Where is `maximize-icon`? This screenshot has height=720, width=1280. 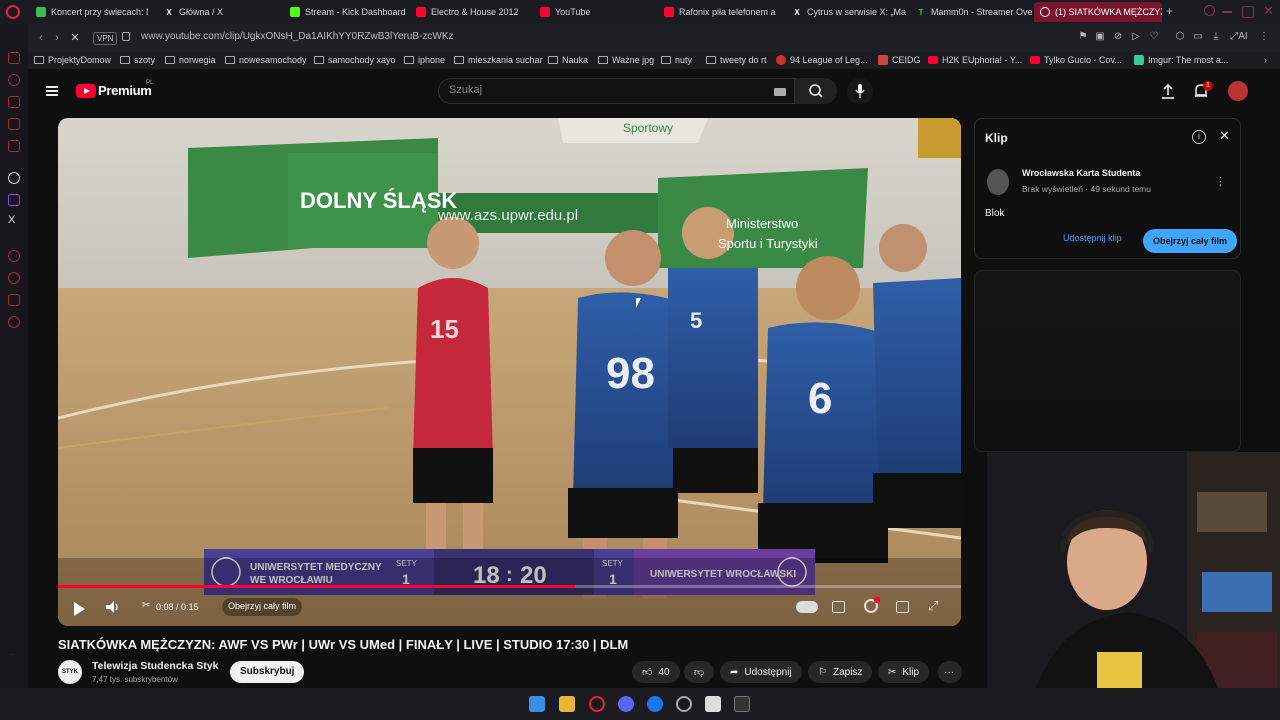
maximize-icon is located at coordinates (1248, 12).